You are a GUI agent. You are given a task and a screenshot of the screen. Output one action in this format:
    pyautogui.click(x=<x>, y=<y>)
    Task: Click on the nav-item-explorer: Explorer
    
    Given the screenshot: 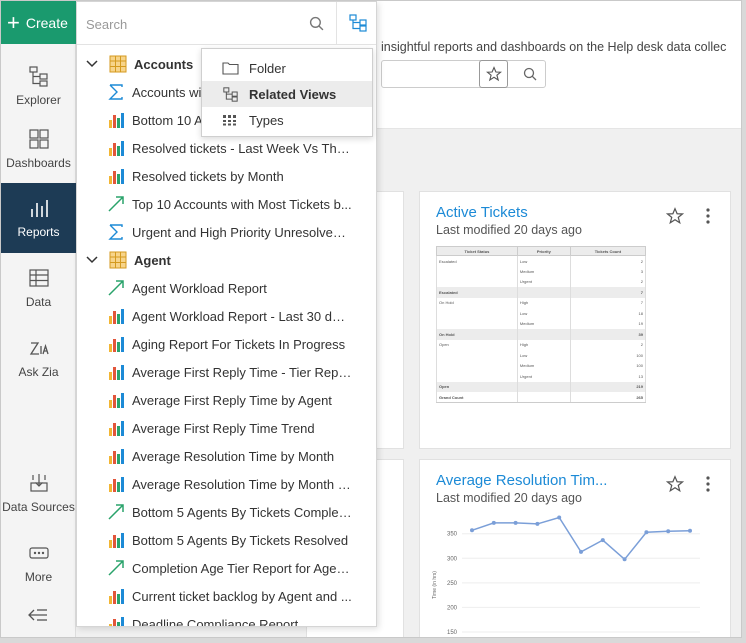 What is the action you would take?
    pyautogui.click(x=38, y=86)
    